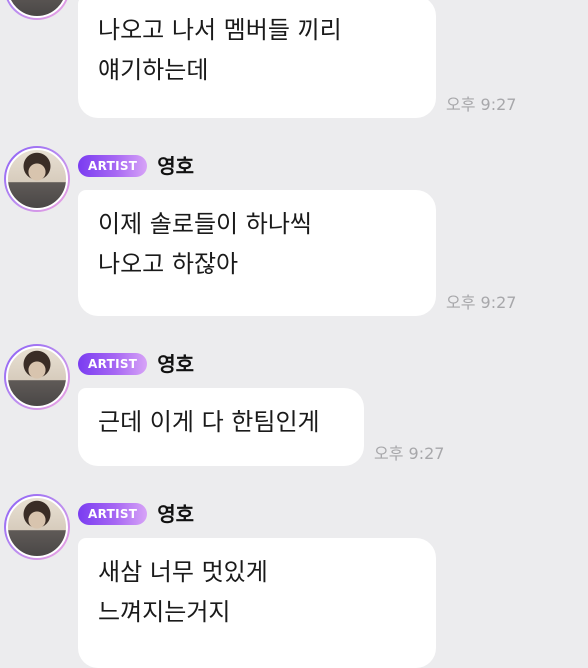 The image size is (588, 668). What do you see at coordinates (209, 422) in the screenshot?
I see `message-text-line: 근데 이게 다 한팀인게` at bounding box center [209, 422].